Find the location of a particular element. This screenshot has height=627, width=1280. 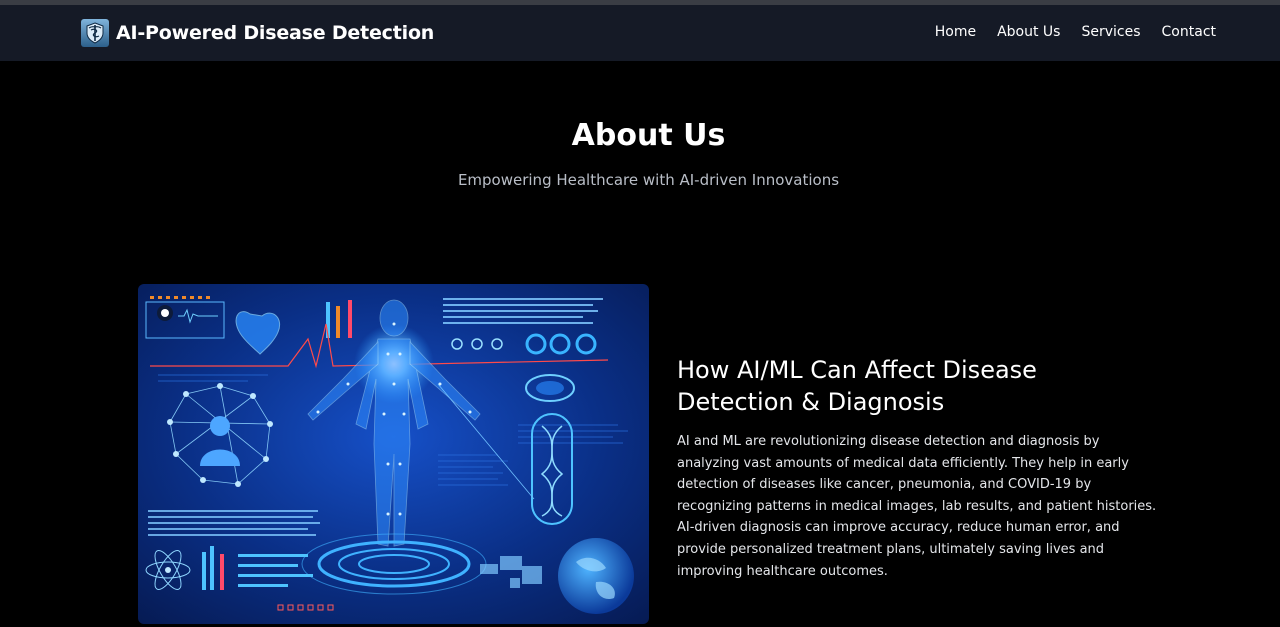

page-title: About Us is located at coordinates (648, 135).